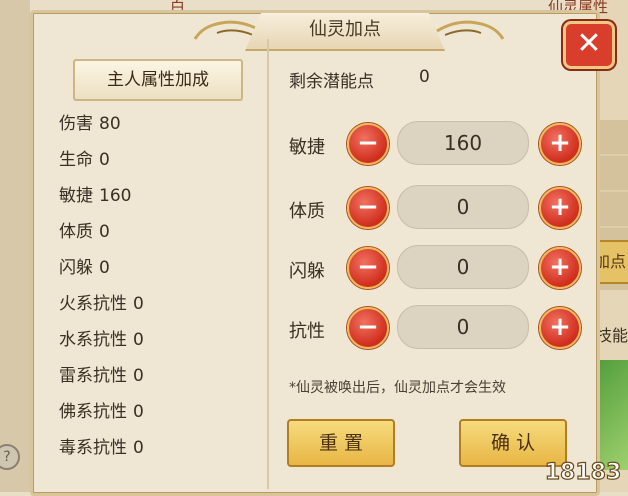 The image size is (628, 496). I want to click on stat-row-constitution: 体质 0, so click(84, 229).